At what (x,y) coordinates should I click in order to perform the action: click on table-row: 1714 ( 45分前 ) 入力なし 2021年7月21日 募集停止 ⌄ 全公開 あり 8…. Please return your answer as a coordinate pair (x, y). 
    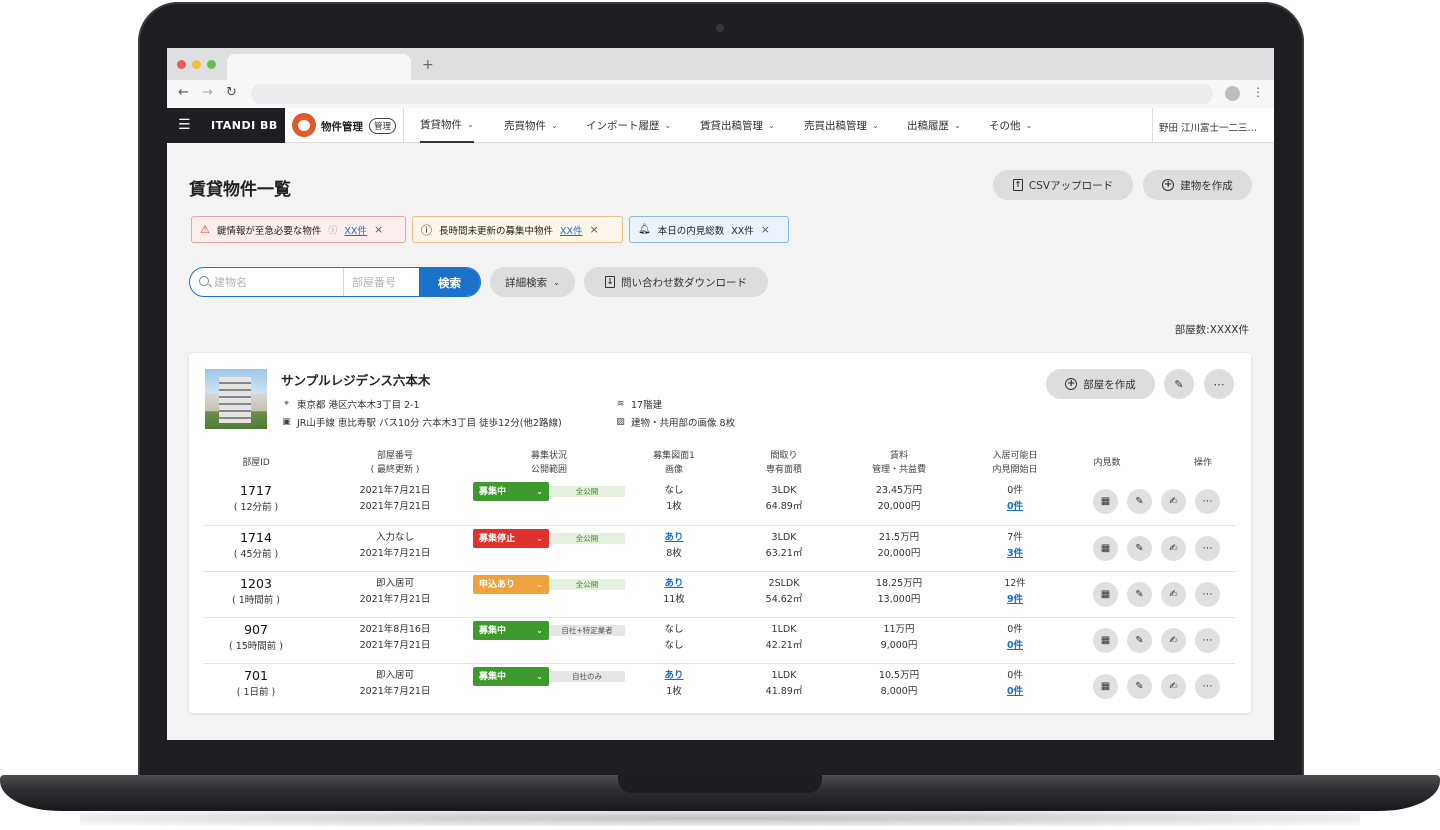
    Looking at the image, I should click on (719, 548).